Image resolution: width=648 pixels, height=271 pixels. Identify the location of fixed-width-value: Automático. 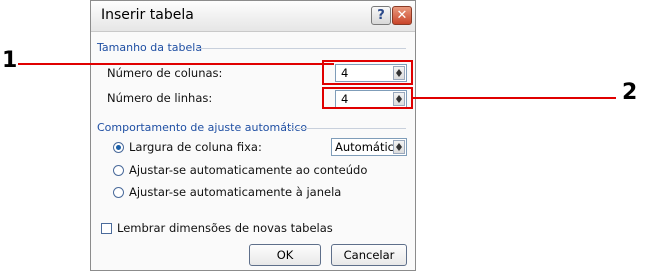
(368, 147).